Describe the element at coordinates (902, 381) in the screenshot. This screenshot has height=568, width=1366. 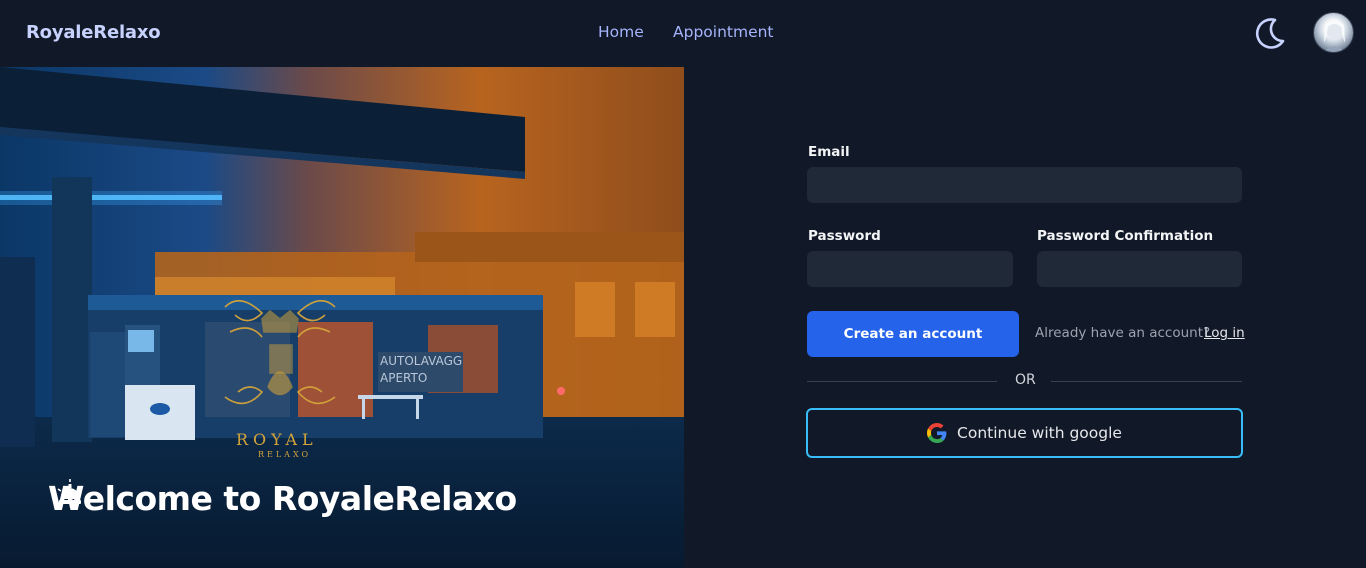
I see `divider-left` at that location.